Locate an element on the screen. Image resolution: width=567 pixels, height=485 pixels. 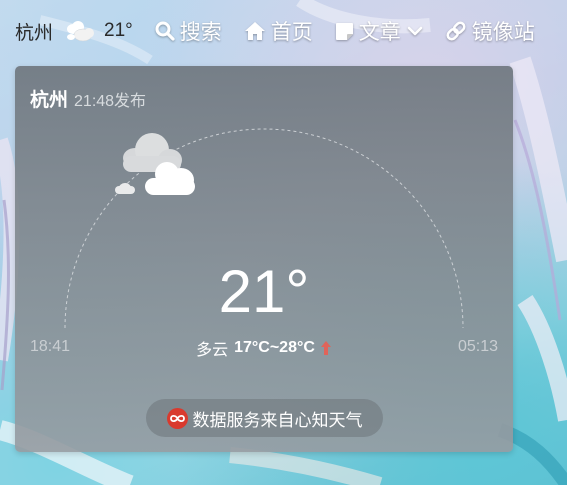
nav-weather-widget: 杭州 21° is located at coordinates (74, 31).